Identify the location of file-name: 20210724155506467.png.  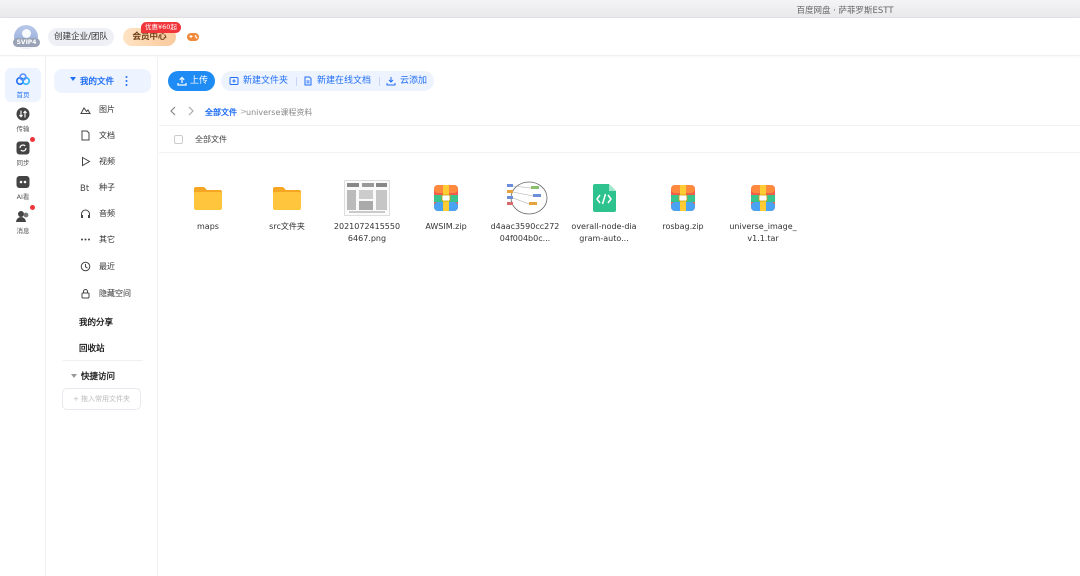
(367, 232).